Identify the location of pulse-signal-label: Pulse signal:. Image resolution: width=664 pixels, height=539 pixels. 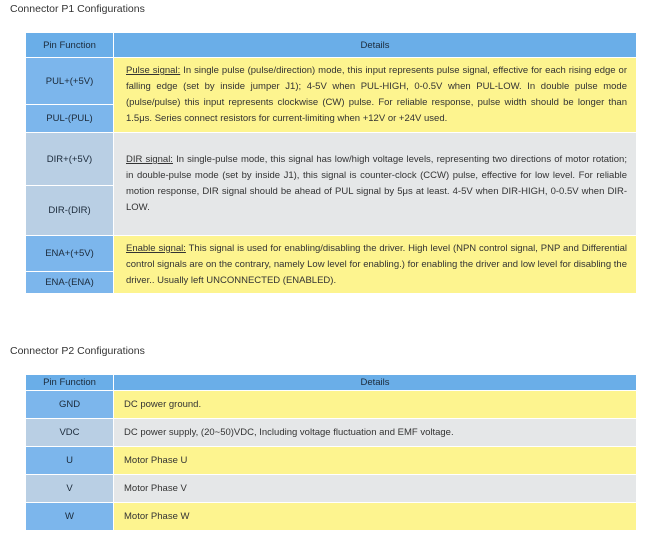
(153, 70).